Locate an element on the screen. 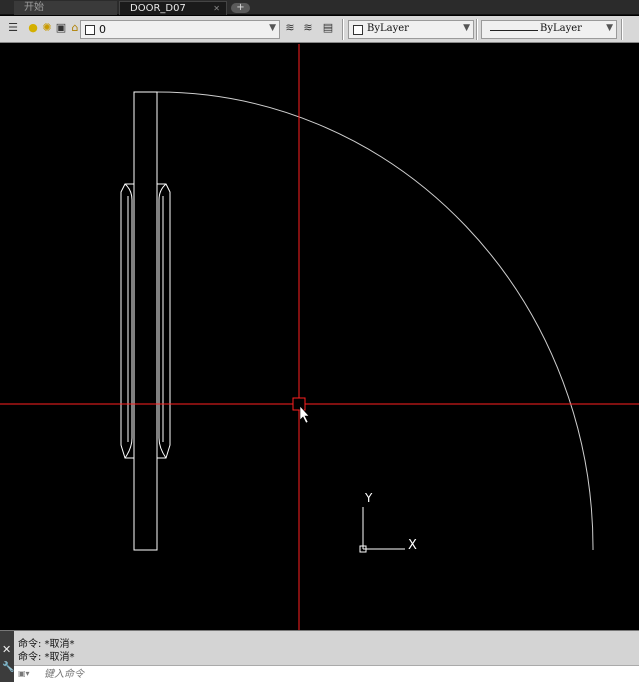  close-icon: ✕ is located at coordinates (6, 649).